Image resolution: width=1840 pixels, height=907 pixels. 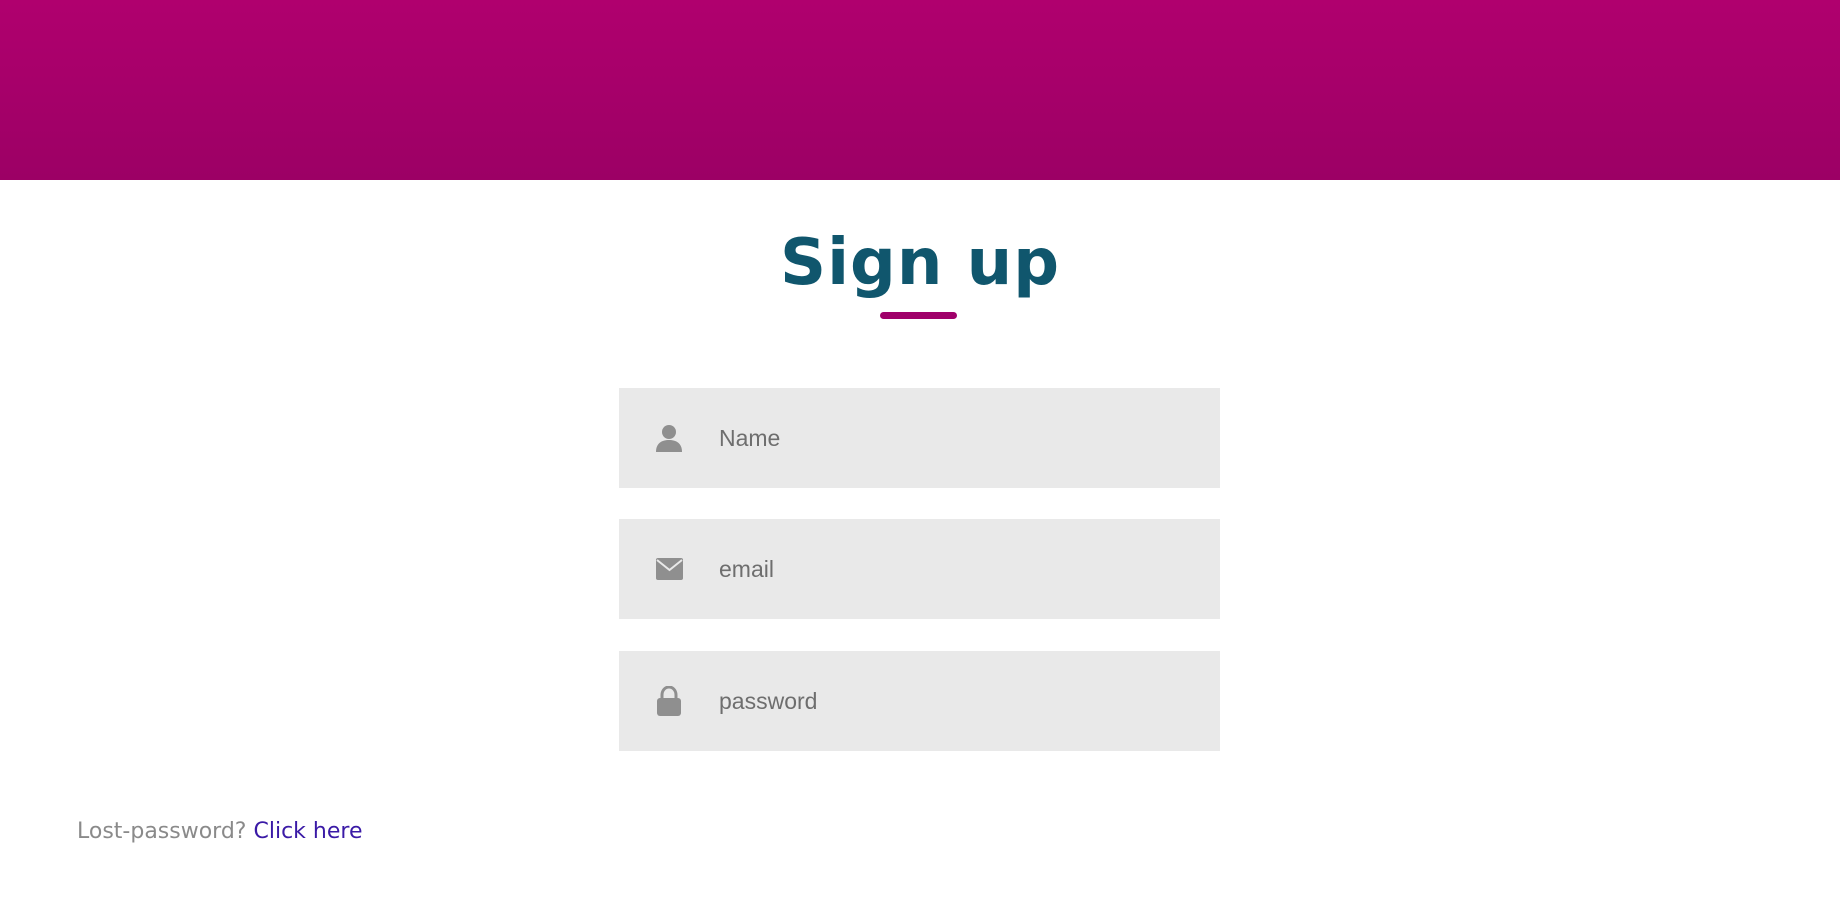 What do you see at coordinates (669, 701) in the screenshot?
I see `lock-icon` at bounding box center [669, 701].